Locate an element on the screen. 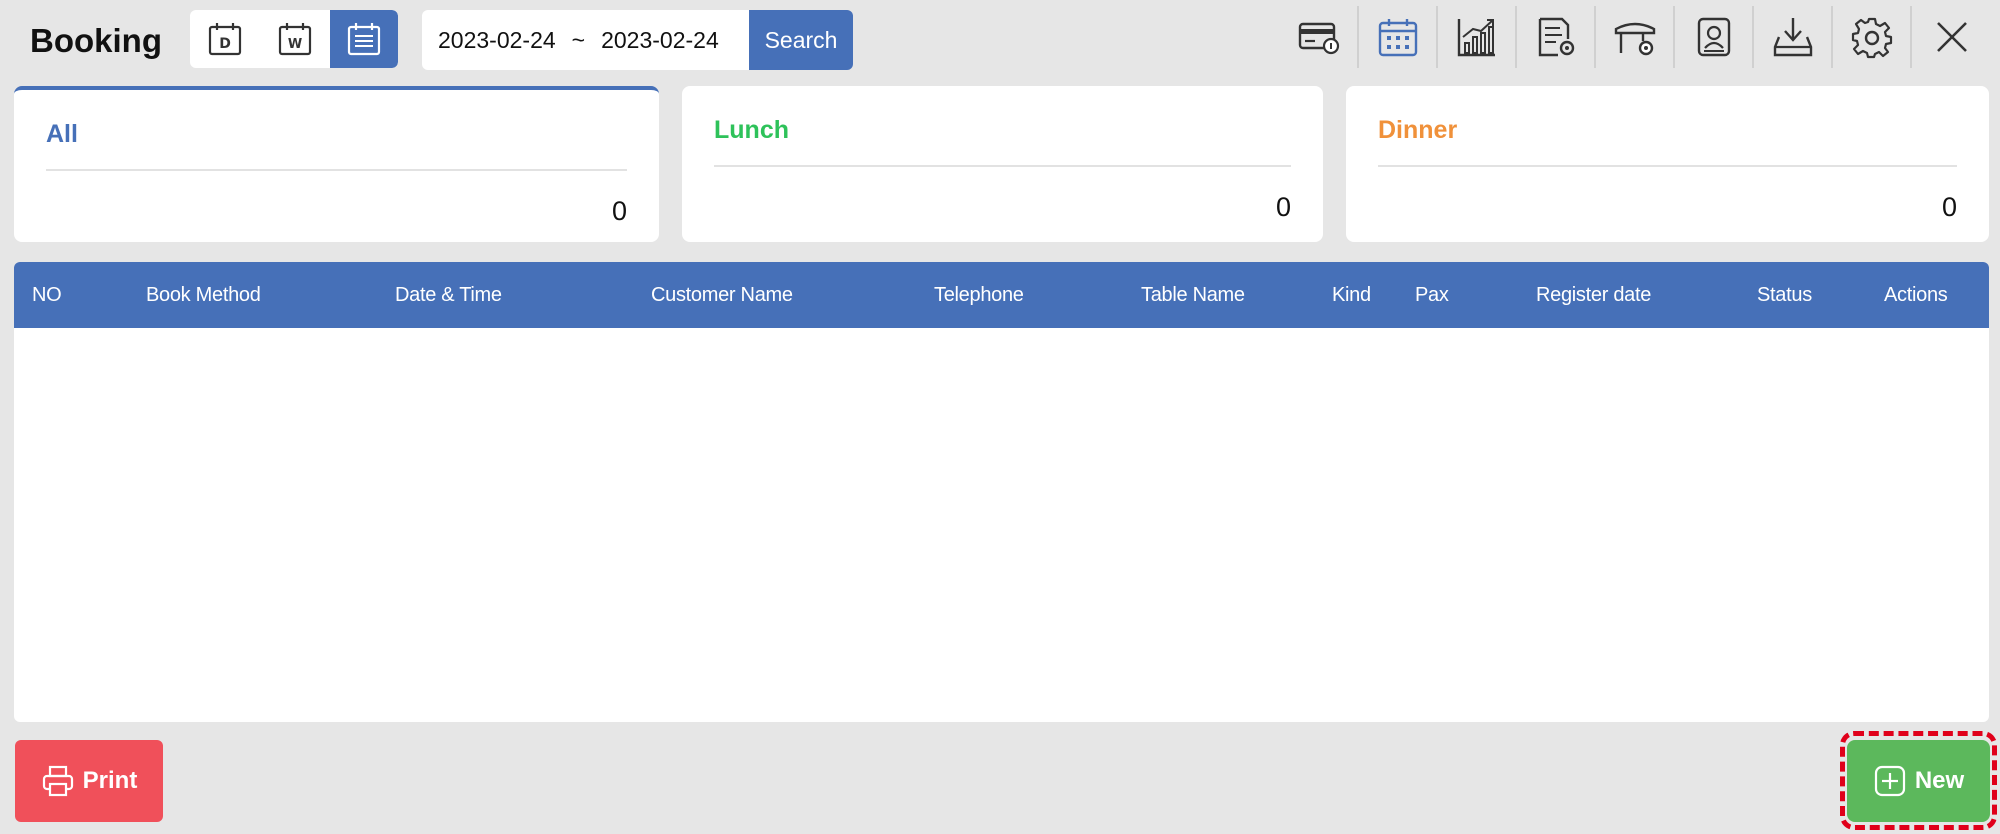  card-payment-icon is located at coordinates (1318, 38).